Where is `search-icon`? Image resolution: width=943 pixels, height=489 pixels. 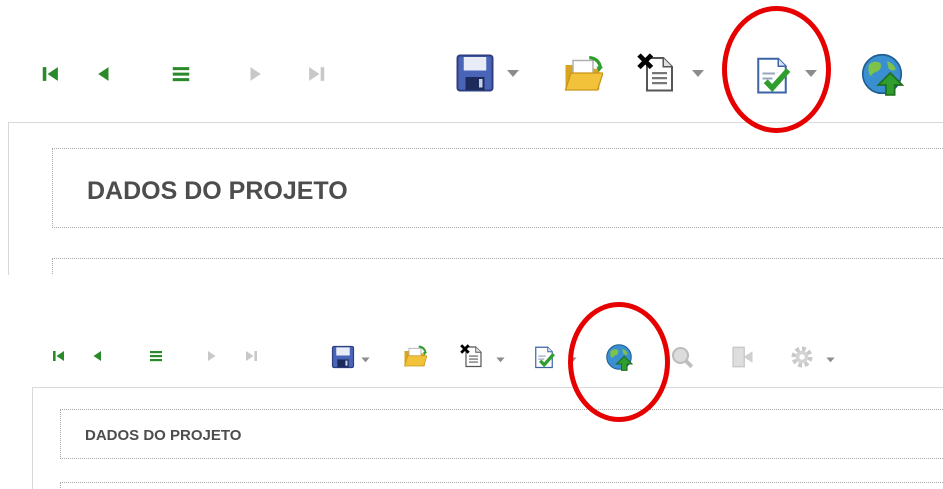
search-icon is located at coordinates (682, 357).